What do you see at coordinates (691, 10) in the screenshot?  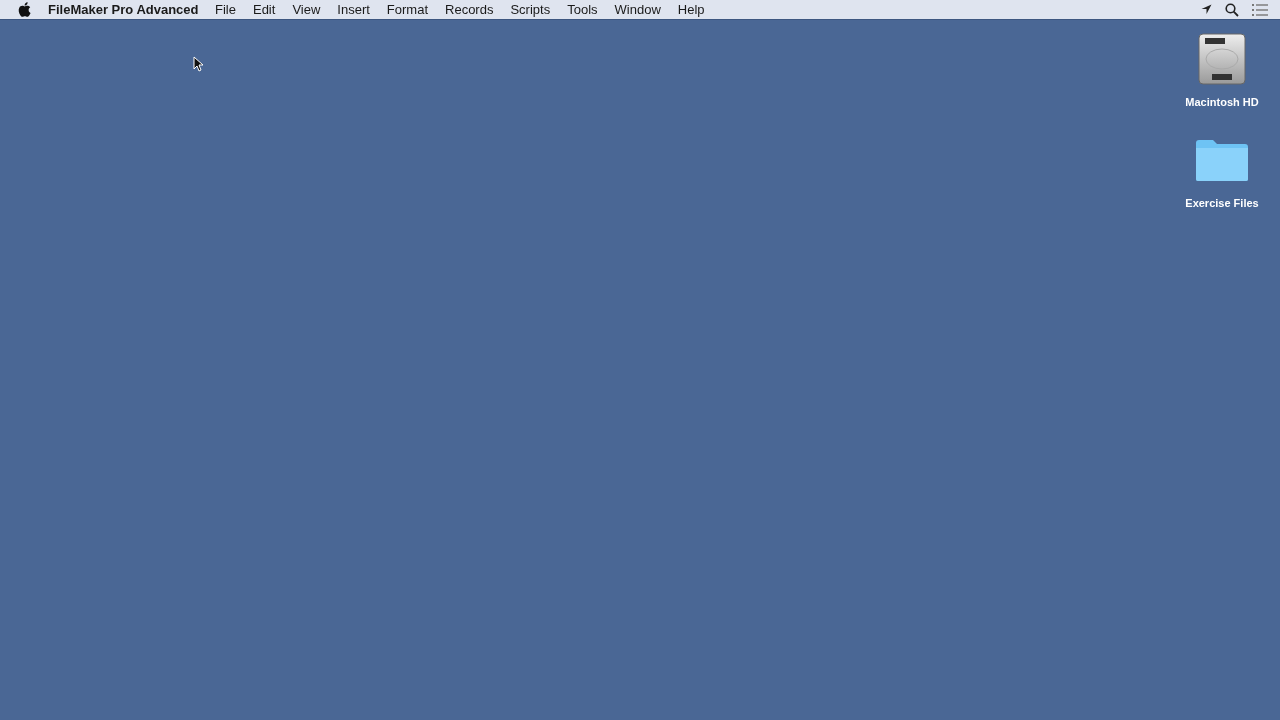 I see `menu-item: Help` at bounding box center [691, 10].